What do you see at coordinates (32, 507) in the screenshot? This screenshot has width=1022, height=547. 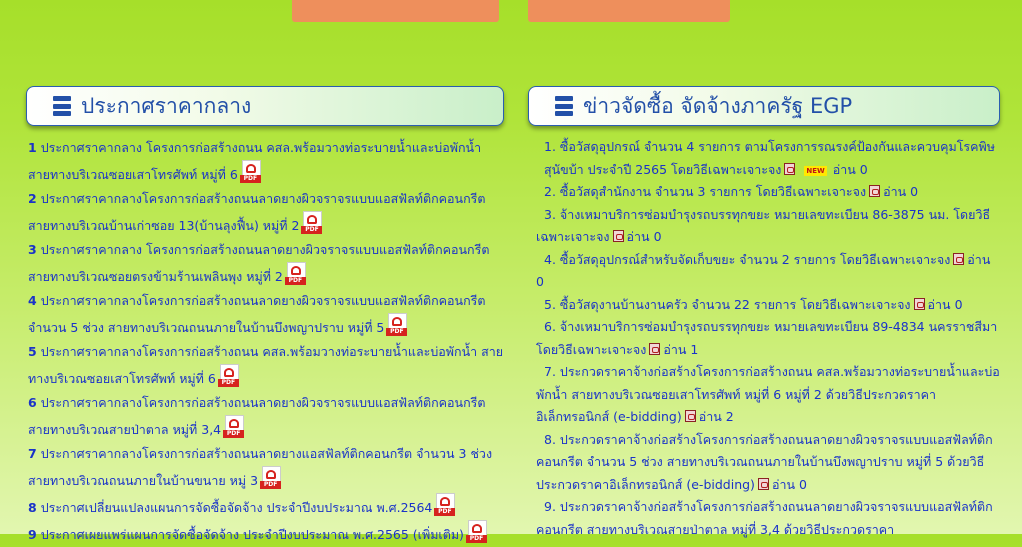 I see `item-number: 8` at bounding box center [32, 507].